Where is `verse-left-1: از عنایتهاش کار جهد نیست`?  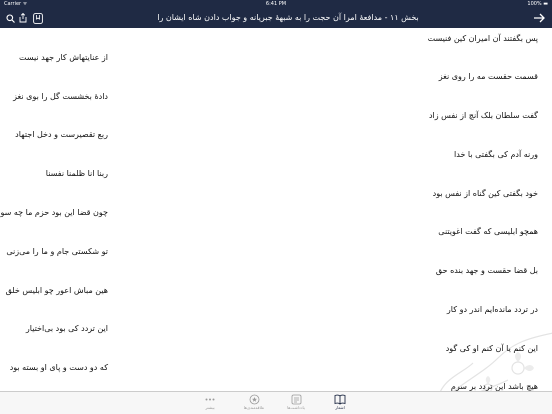 verse-left-1: از عنایتهاش کار جهد نیست is located at coordinates (63, 57).